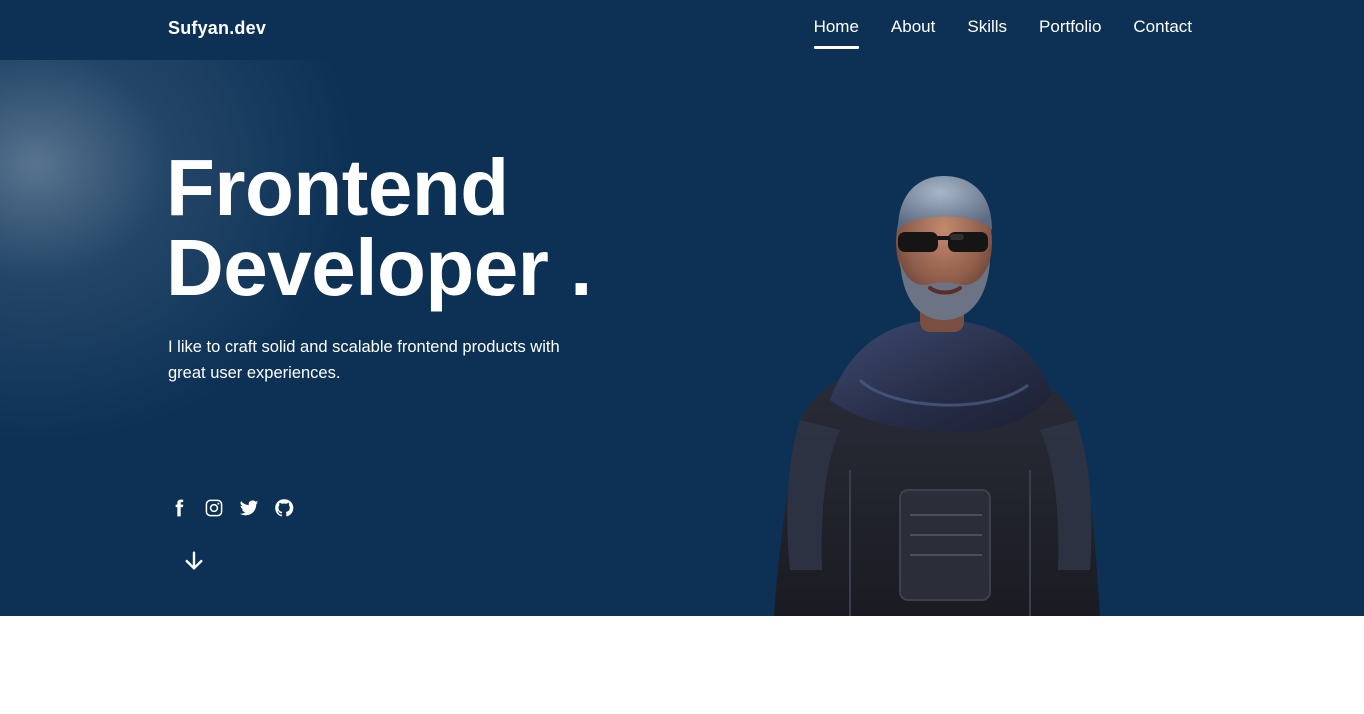 This screenshot has width=1364, height=714. I want to click on hero-title-line-1: Frontend, so click(337, 187).